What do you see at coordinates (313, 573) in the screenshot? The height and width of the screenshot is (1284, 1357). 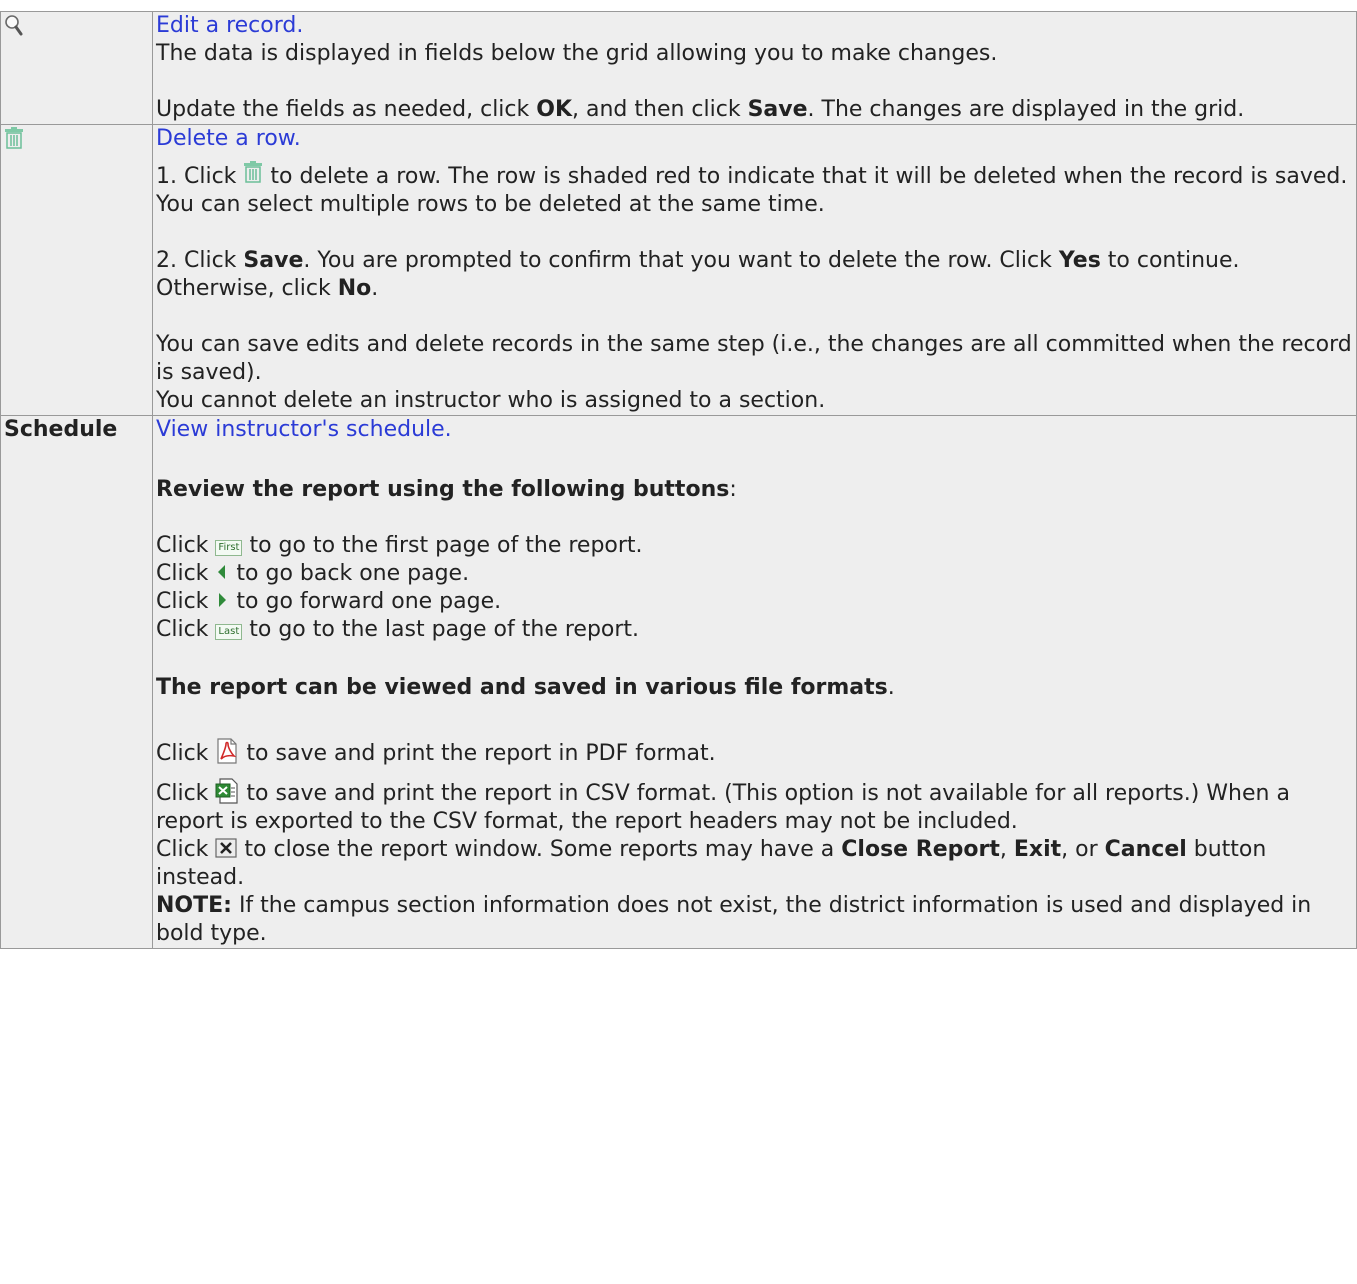 I see `back-page-line: Click to go back one page.` at bounding box center [313, 573].